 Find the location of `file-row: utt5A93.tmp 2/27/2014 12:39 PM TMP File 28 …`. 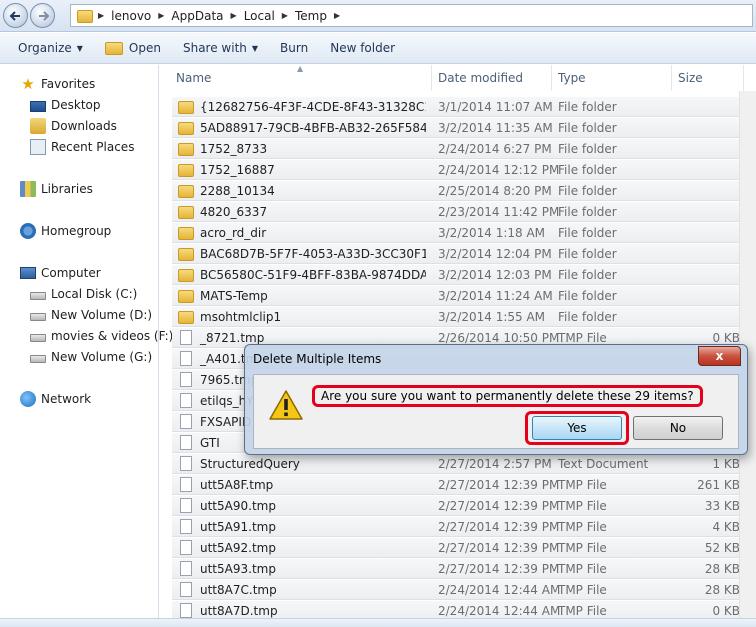

file-row: utt5A93.tmp 2/27/2014 12:39 PM TMP File 28 … is located at coordinates (464, 568).